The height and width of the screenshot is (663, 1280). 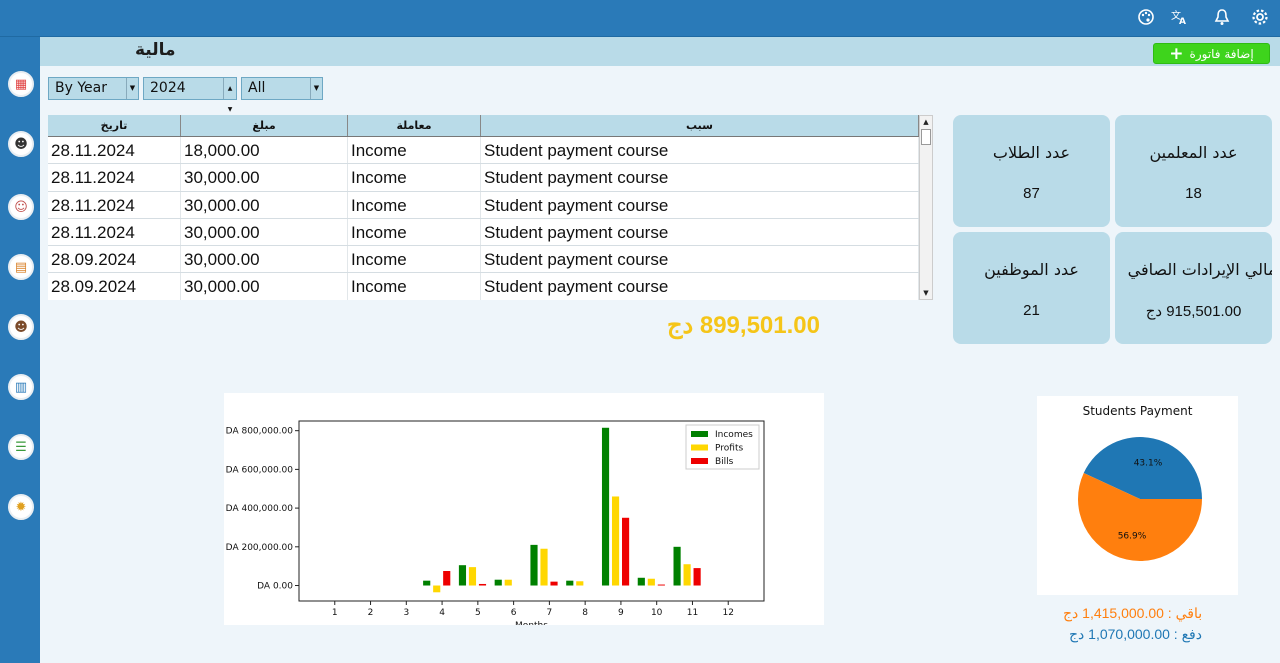 What do you see at coordinates (1221, 53) in the screenshot?
I see `add-invoice-label: إضافة فاتورة` at bounding box center [1221, 53].